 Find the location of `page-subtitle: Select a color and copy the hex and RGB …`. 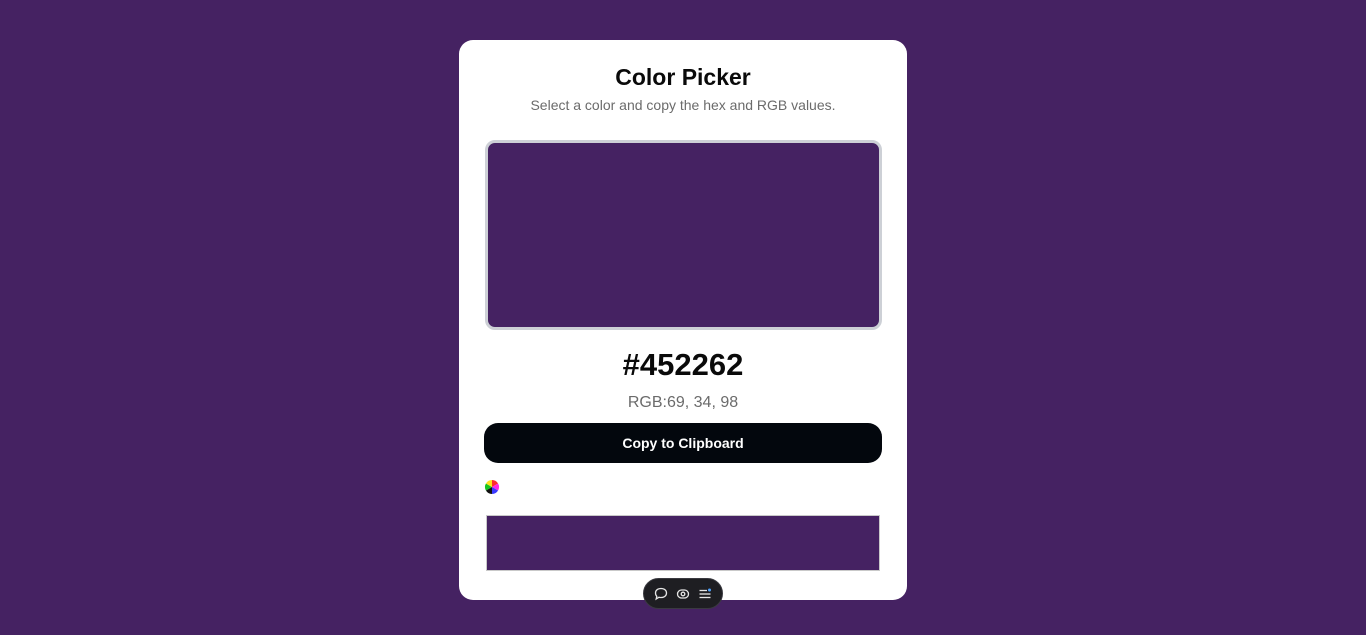

page-subtitle: Select a color and copy the hex and RGB … is located at coordinates (683, 105).